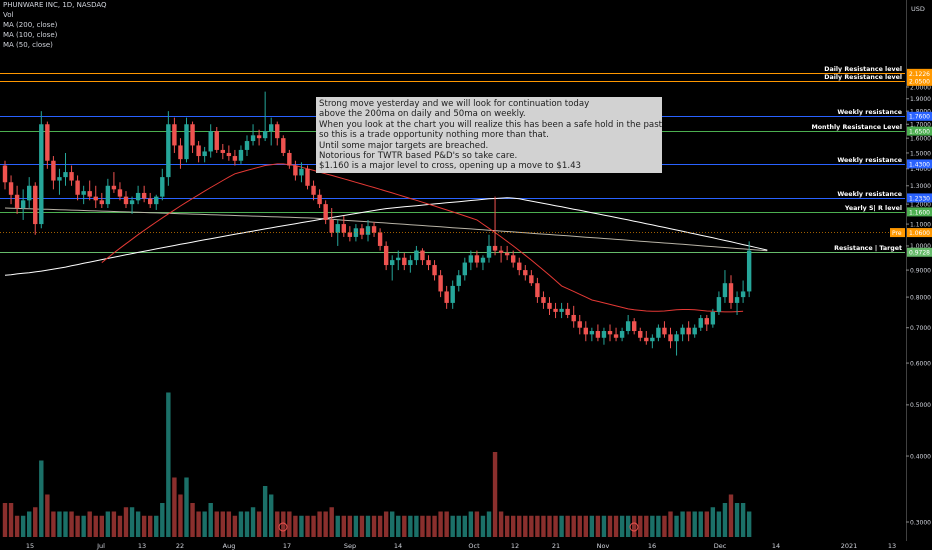 The image size is (932, 550). What do you see at coordinates (892, 546) in the screenshot?
I see `x-tick-label: 13` at bounding box center [892, 546].